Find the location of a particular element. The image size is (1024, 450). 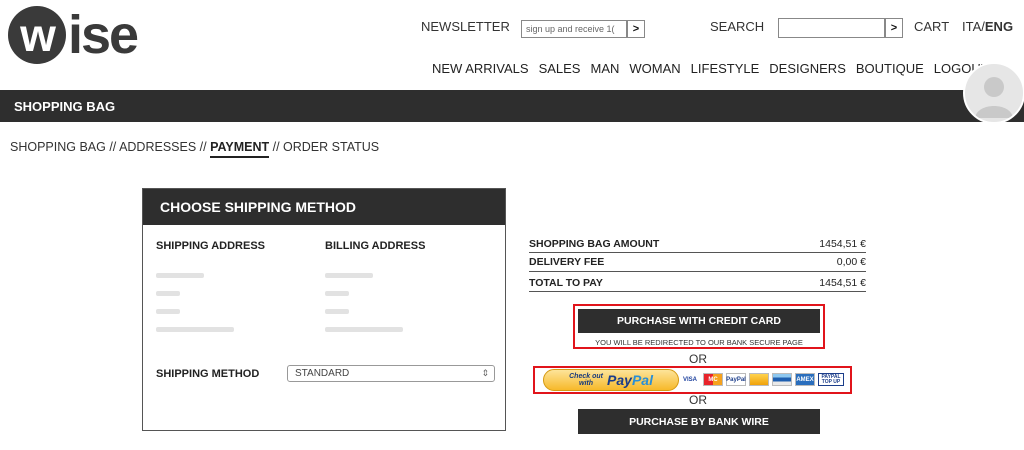

logo-w-mark: w is located at coordinates (37, 35).